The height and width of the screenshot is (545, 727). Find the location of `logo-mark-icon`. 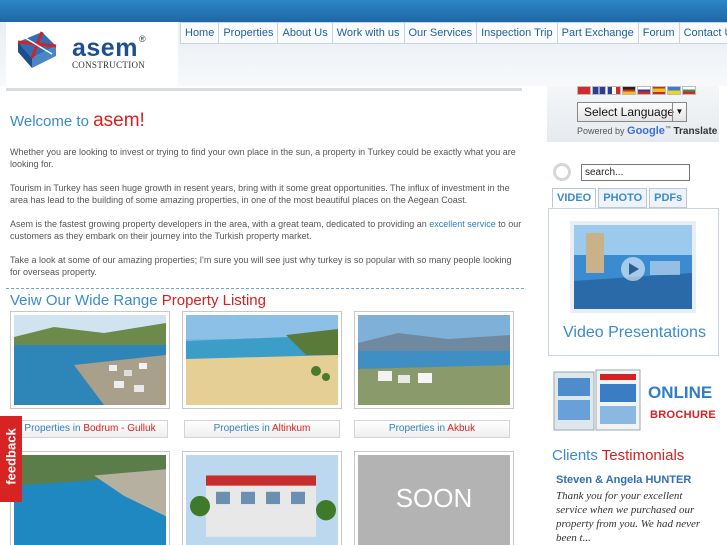

logo-mark-icon is located at coordinates (37, 49).